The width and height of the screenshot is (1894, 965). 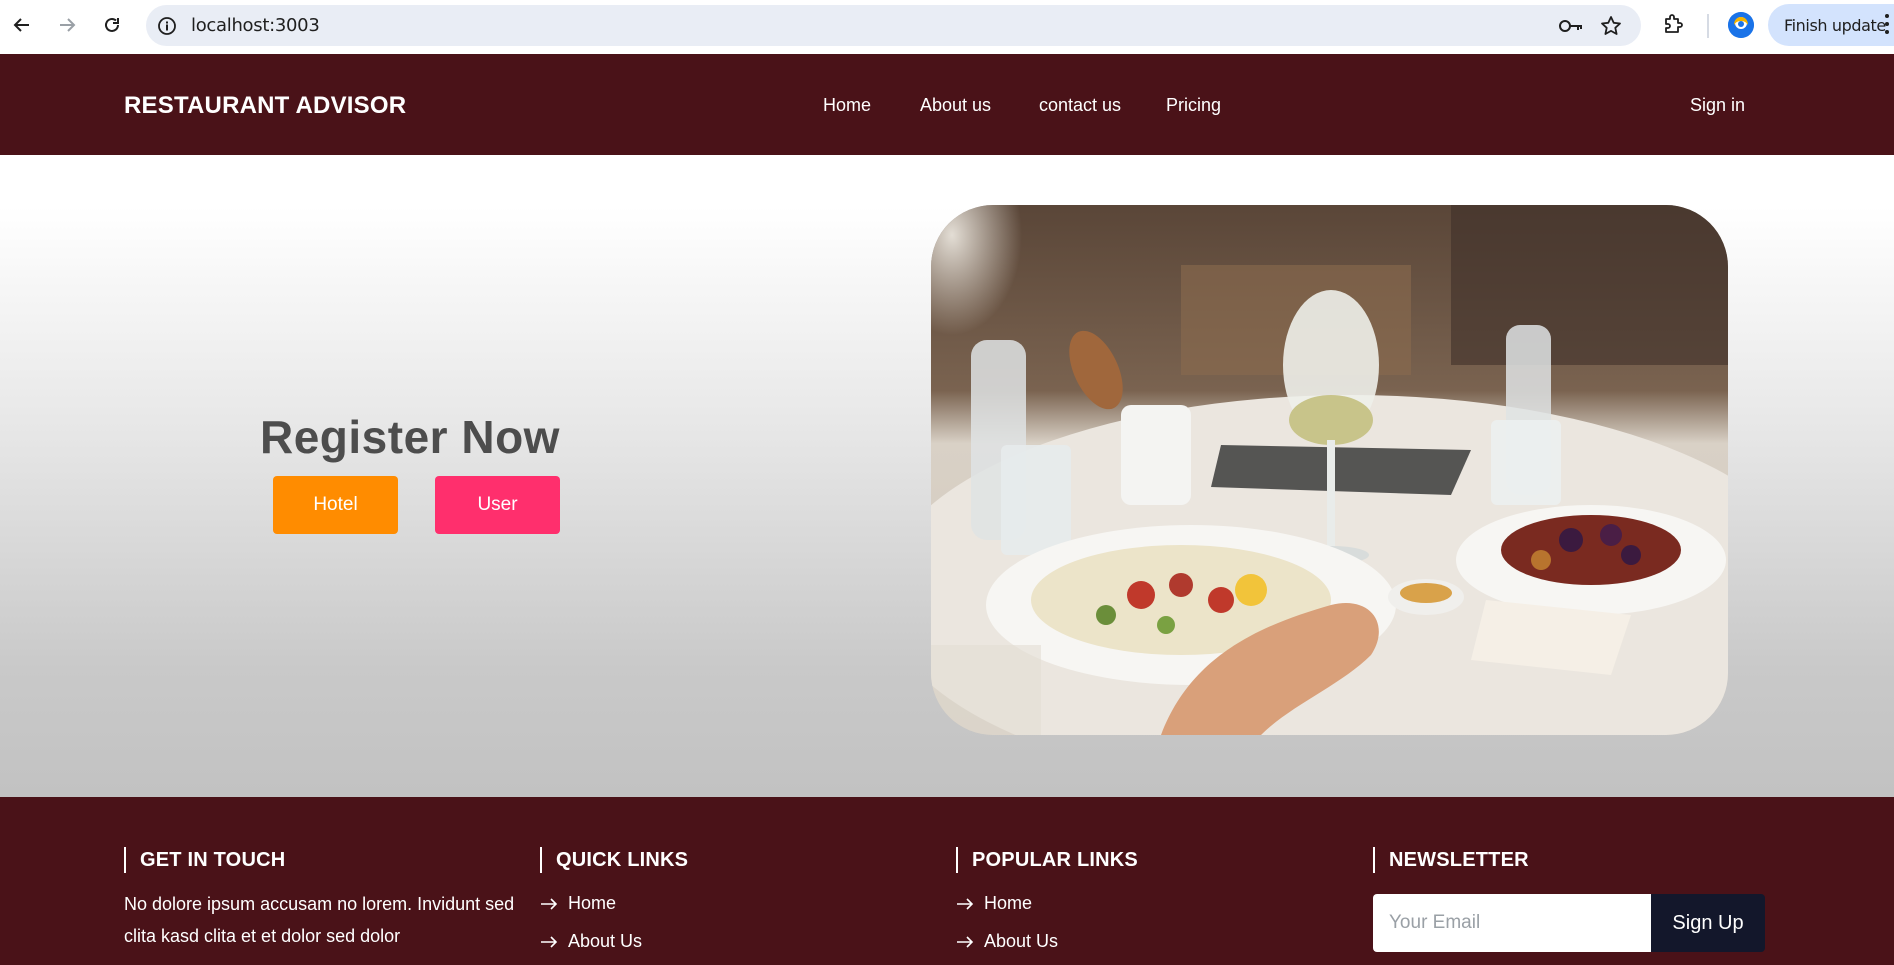 I want to click on nav-about-us: About us, so click(x=955, y=105).